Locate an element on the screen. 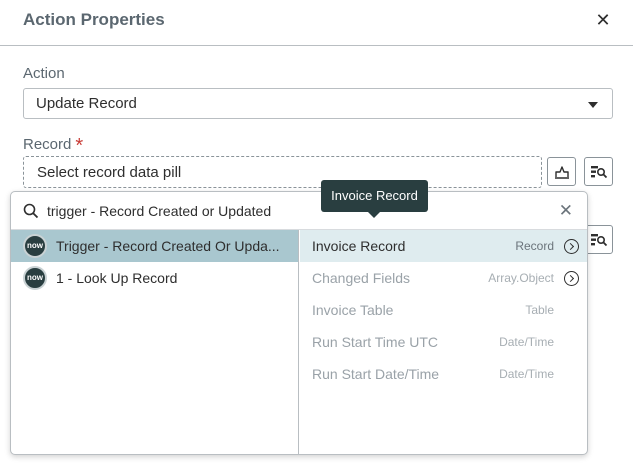 The width and height of the screenshot is (633, 469). field-type: Table is located at coordinates (539, 310).